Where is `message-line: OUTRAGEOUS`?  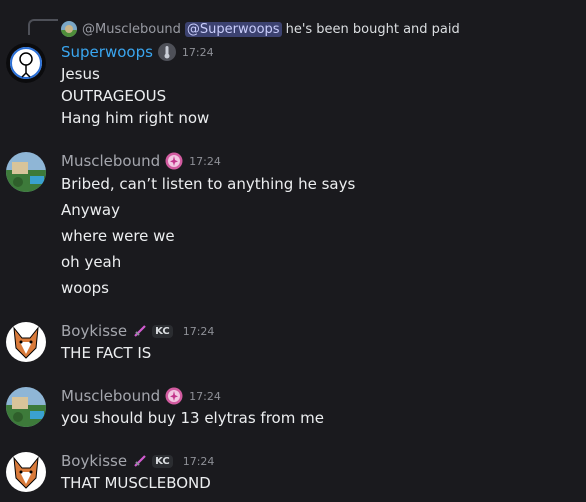 message-line: OUTRAGEOUS is located at coordinates (114, 96).